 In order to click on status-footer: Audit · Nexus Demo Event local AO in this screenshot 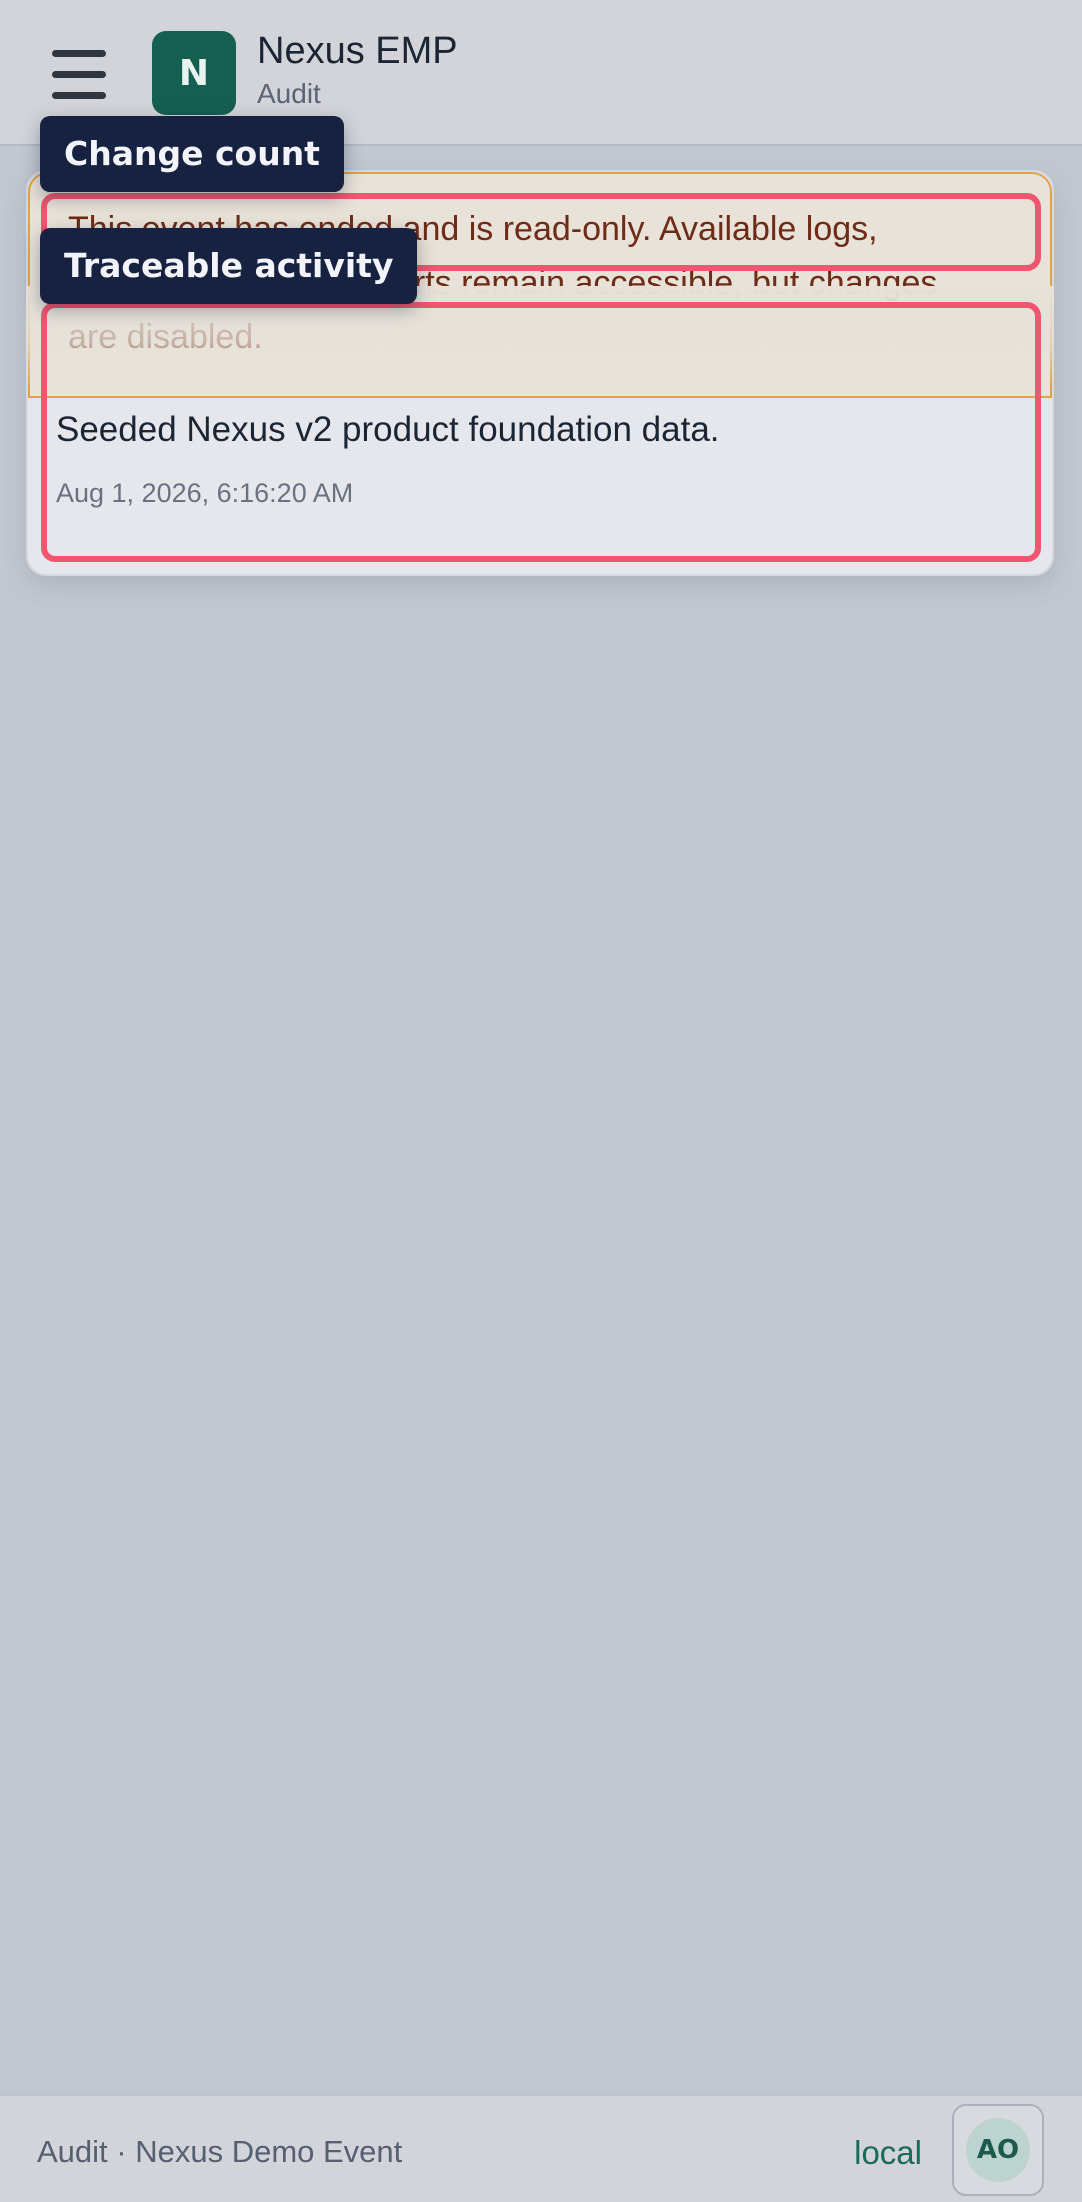, I will do `click(541, 2148)`.